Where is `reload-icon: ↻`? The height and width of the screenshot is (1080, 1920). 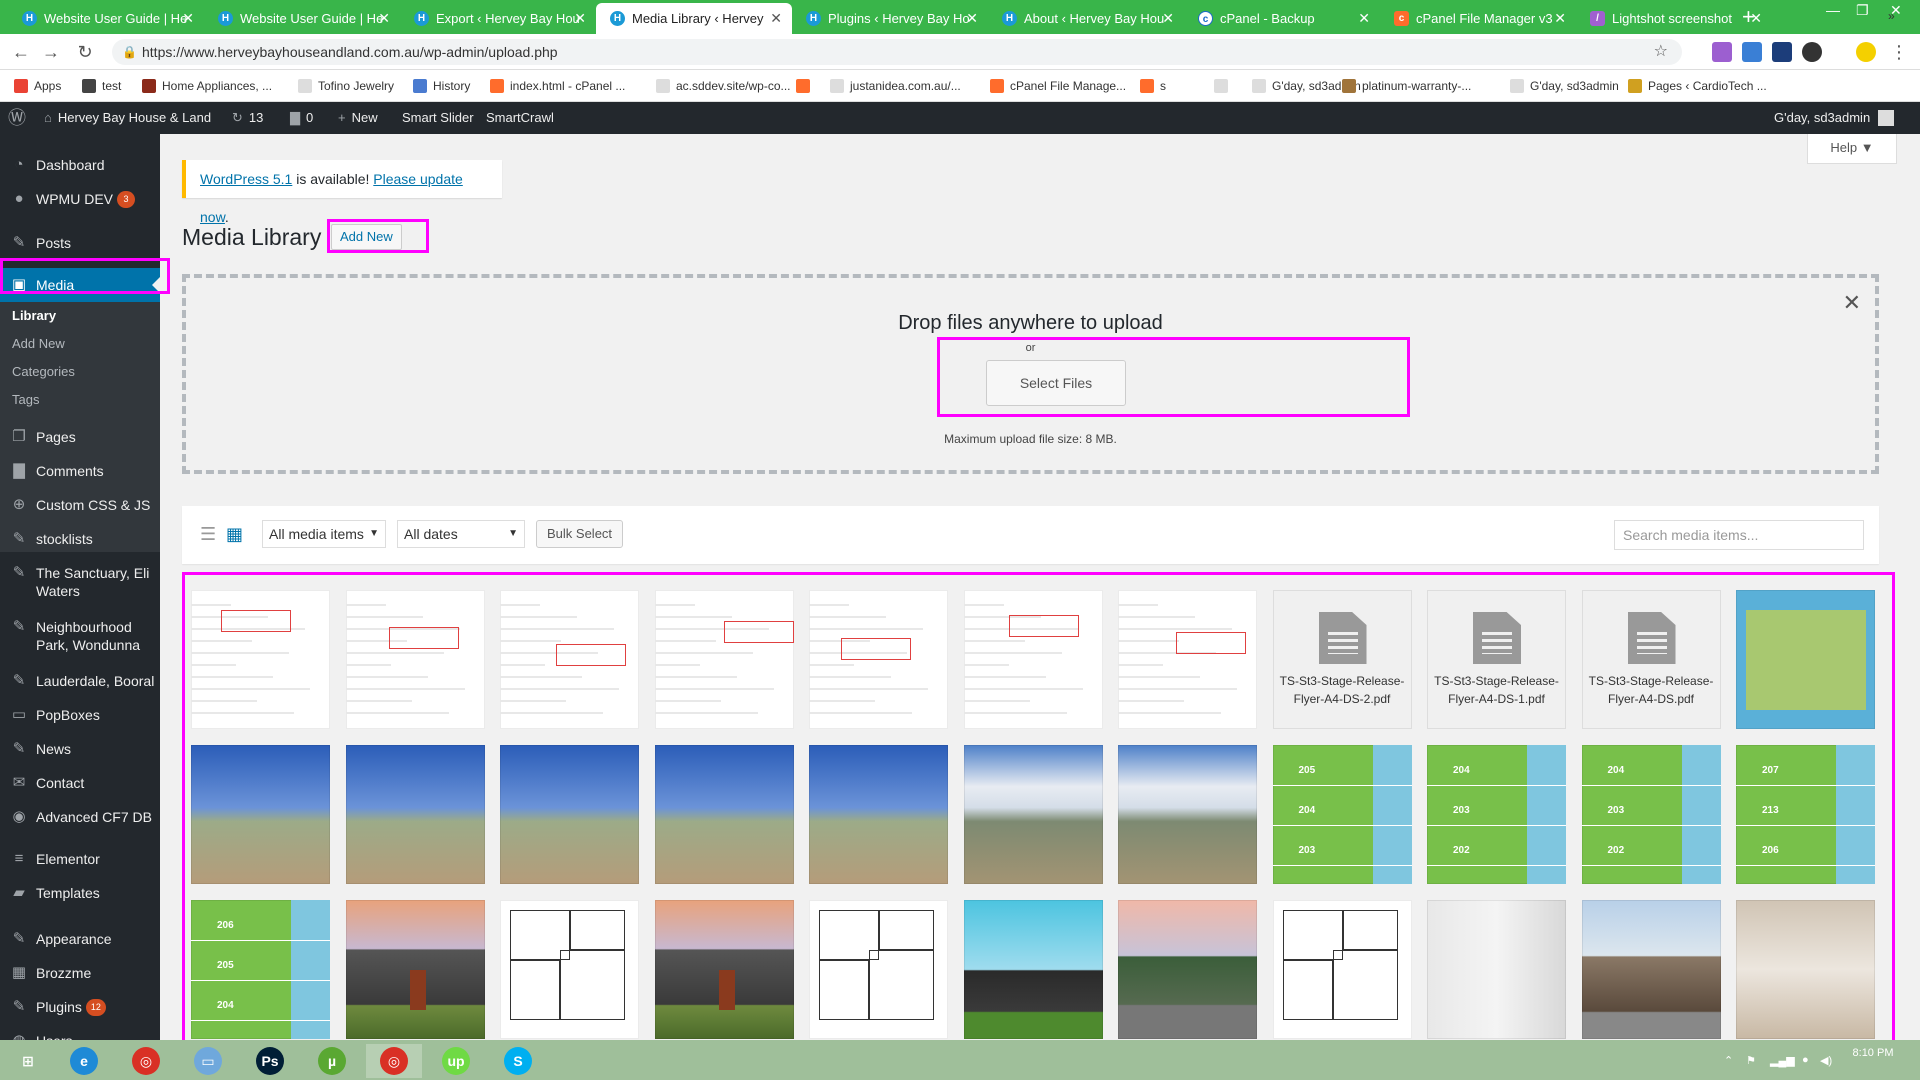 reload-icon: ↻ is located at coordinates (85, 52).